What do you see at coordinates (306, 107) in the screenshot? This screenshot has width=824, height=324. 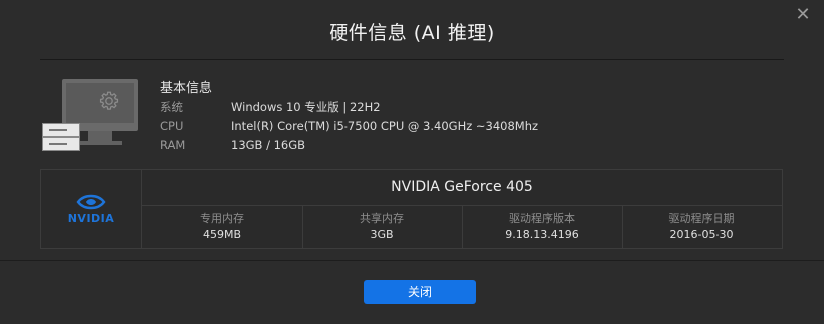 I see `system-value: Windows 10 专业版 | 22H2` at bounding box center [306, 107].